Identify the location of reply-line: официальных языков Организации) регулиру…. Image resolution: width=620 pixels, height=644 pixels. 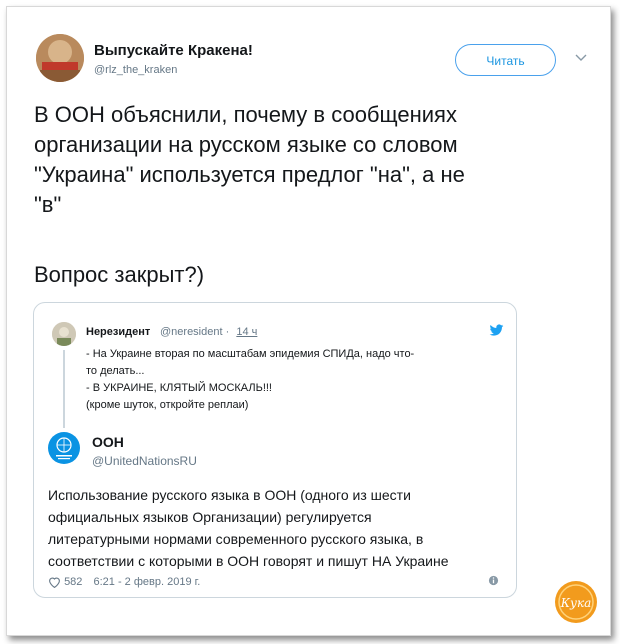
(210, 517).